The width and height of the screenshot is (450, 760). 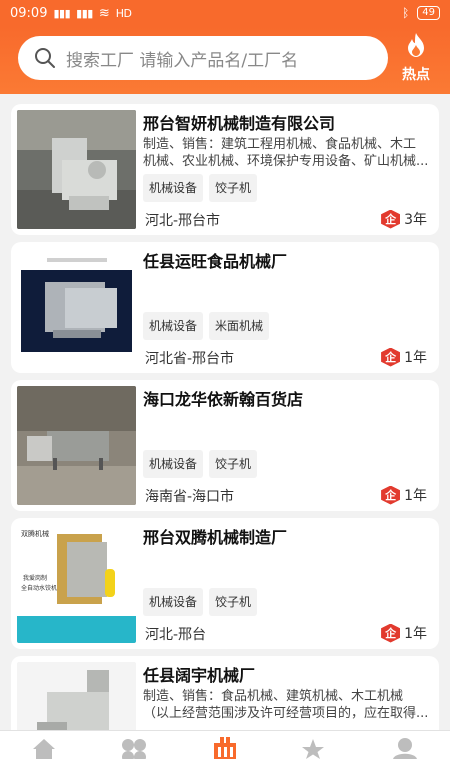 I want to click on factory-name: 任县阔宇机械厂, so click(x=199, y=675).